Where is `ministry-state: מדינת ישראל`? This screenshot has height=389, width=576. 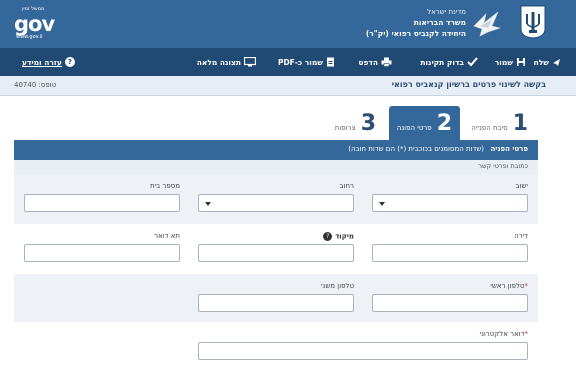 ministry-state: מדינת ישראל is located at coordinates (446, 12).